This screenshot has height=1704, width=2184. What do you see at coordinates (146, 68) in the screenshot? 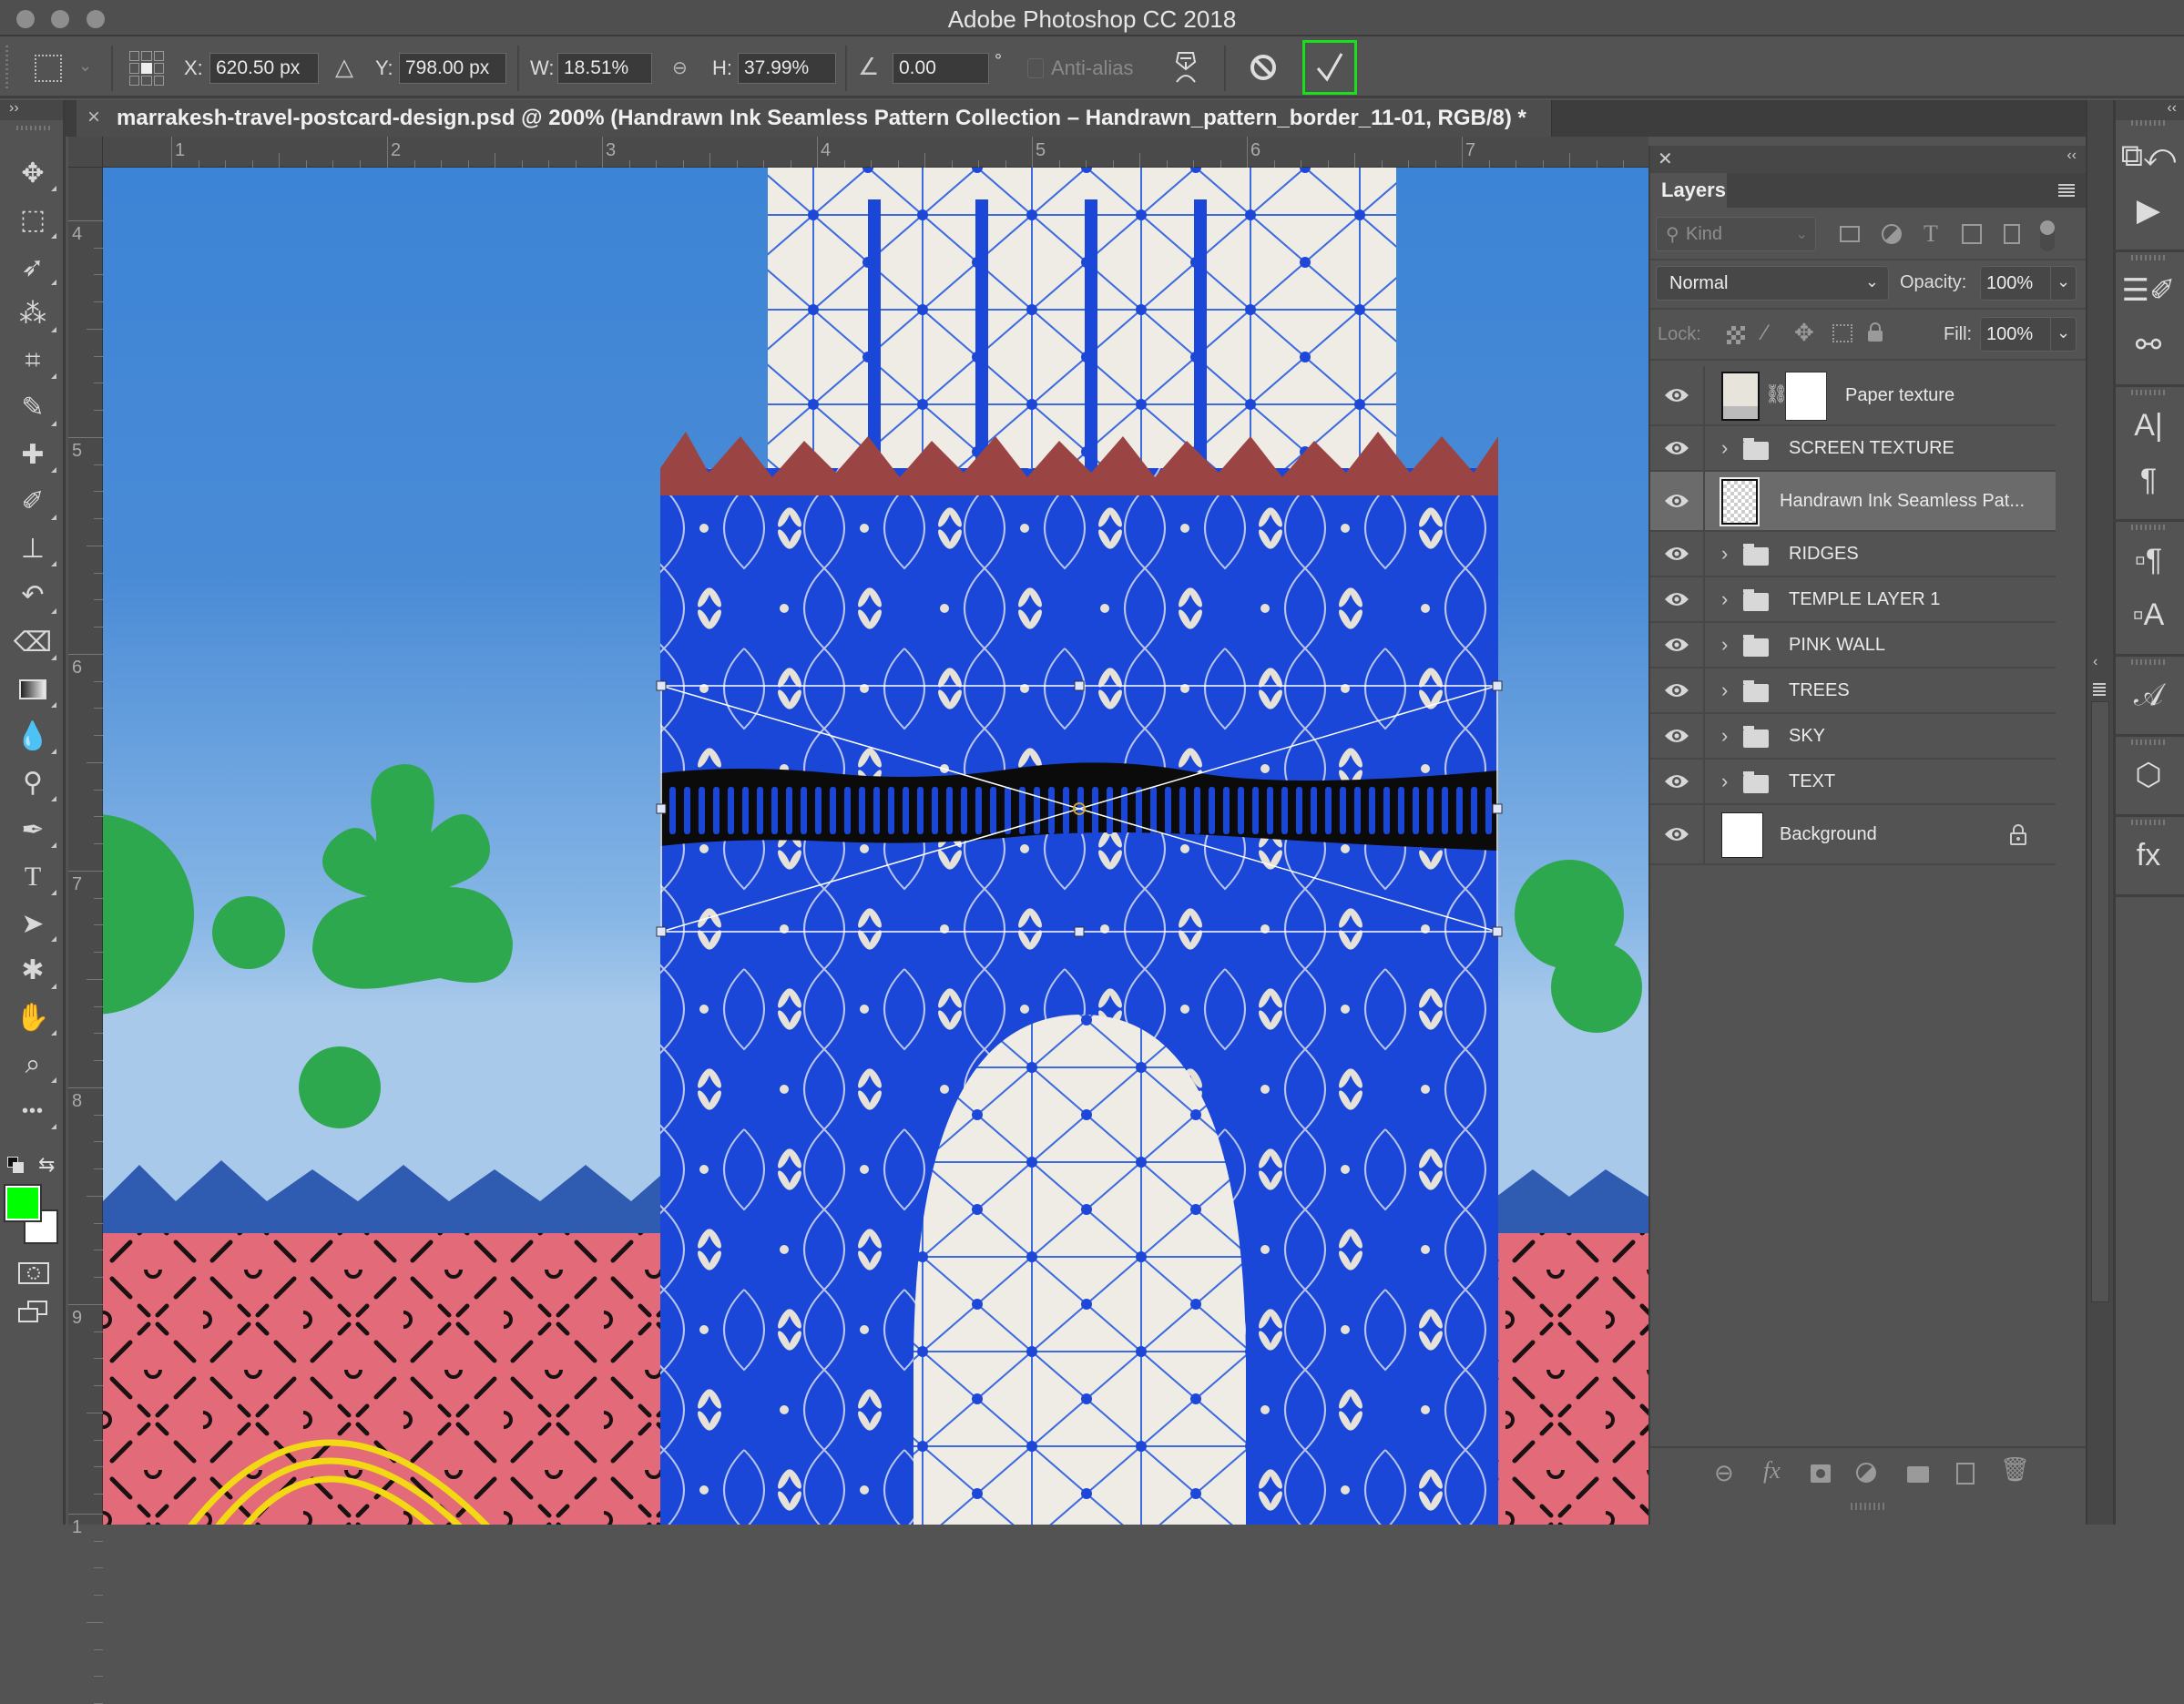
I see `reference-point-locator-icon` at bounding box center [146, 68].